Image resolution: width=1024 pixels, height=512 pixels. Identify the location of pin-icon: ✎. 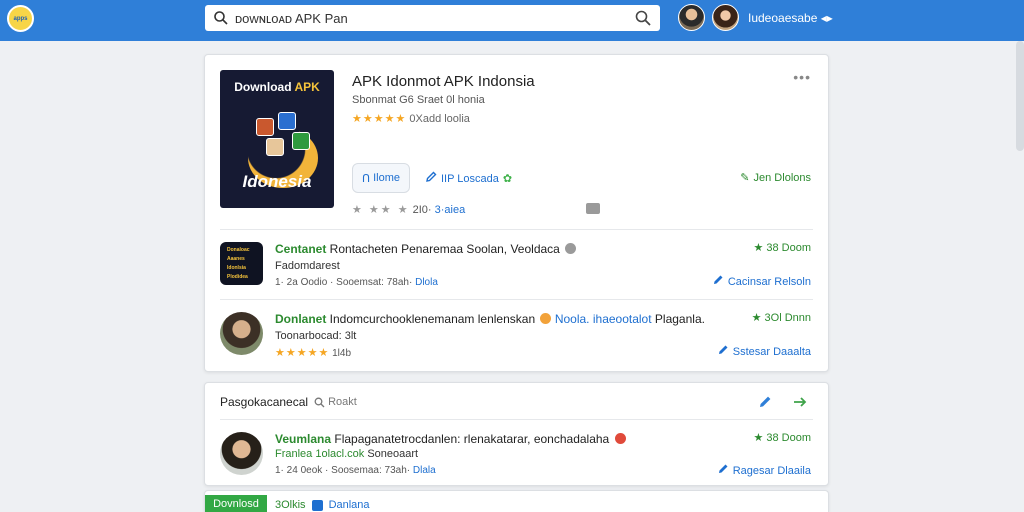
(745, 178).